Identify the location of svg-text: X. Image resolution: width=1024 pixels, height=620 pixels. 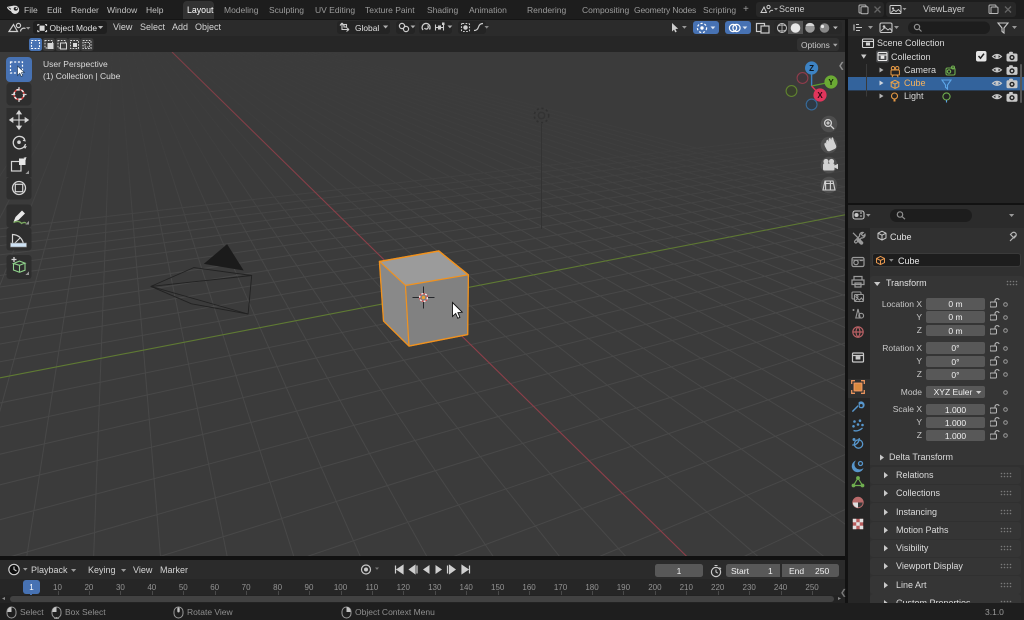
(820, 95).